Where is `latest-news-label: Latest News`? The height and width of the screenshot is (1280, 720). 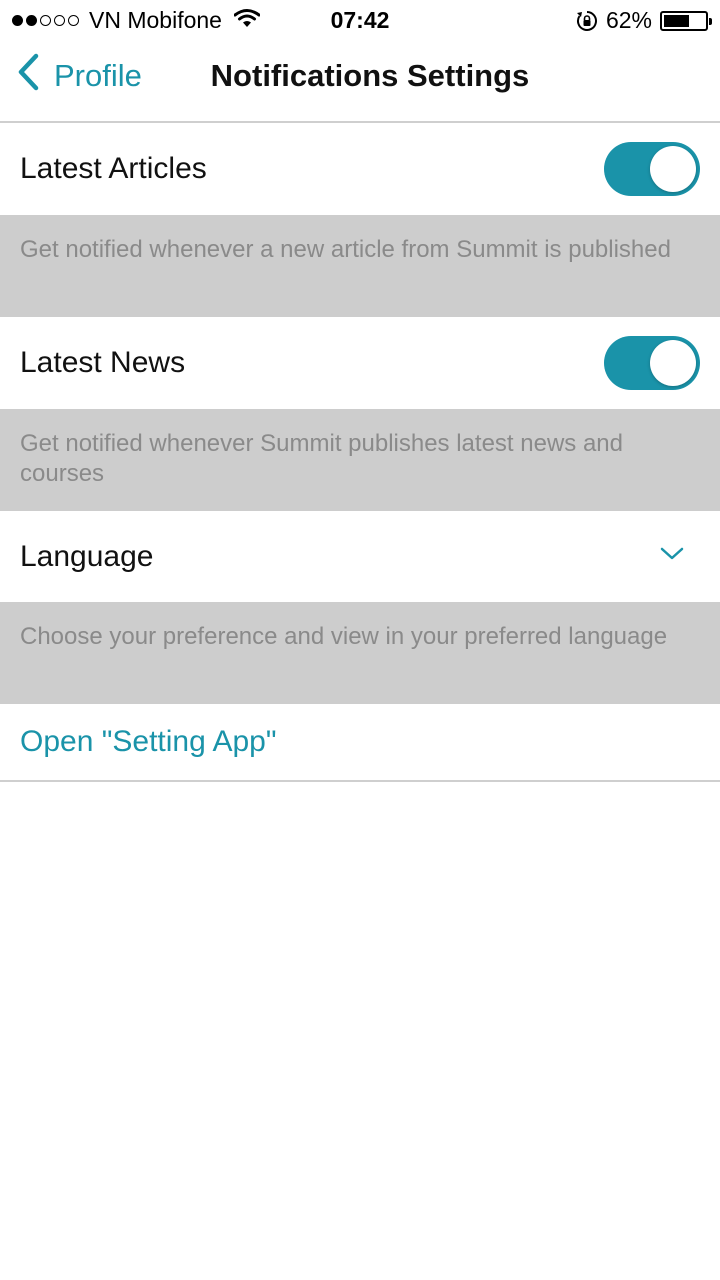 latest-news-label: Latest News is located at coordinates (103, 362).